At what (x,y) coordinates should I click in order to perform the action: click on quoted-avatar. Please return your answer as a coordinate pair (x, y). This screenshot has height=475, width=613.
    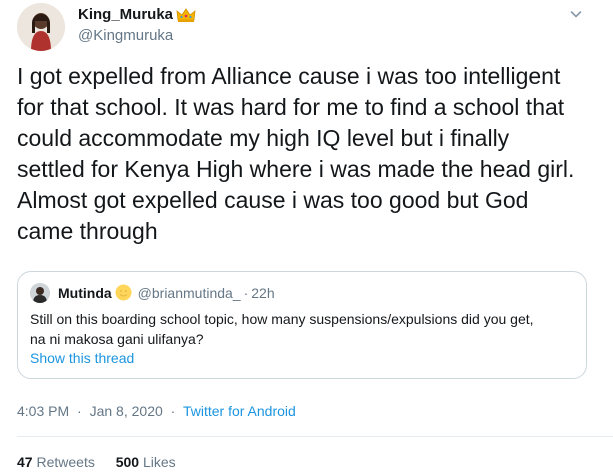
    Looking at the image, I should click on (40, 293).